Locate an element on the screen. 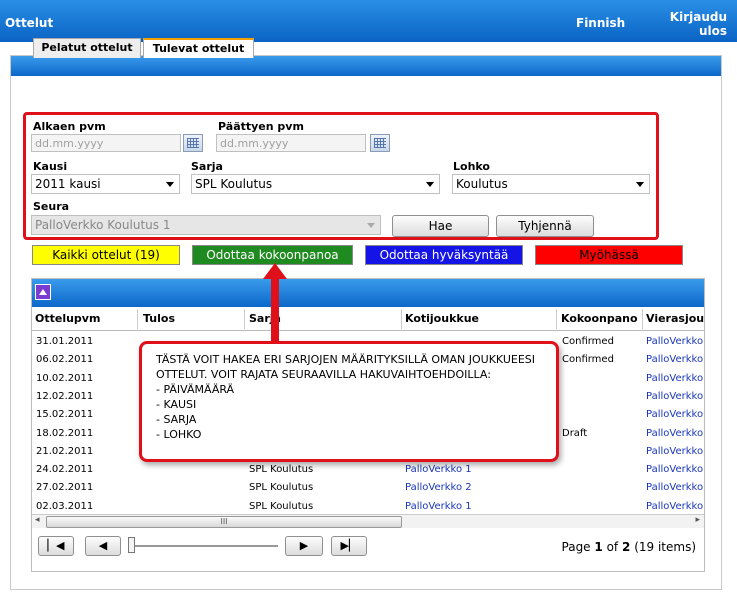 The width and height of the screenshot is (737, 600). first-page-button: ▏◀ is located at coordinates (56, 546).